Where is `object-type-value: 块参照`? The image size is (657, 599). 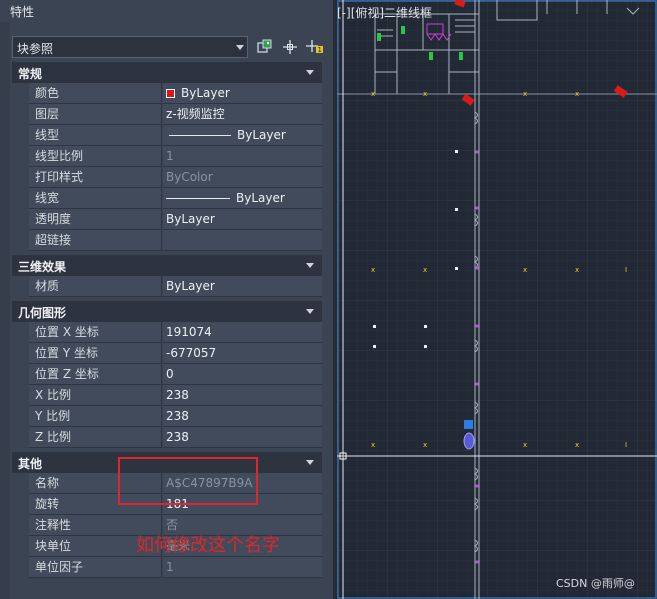
object-type-value: 块参照 is located at coordinates (35, 49).